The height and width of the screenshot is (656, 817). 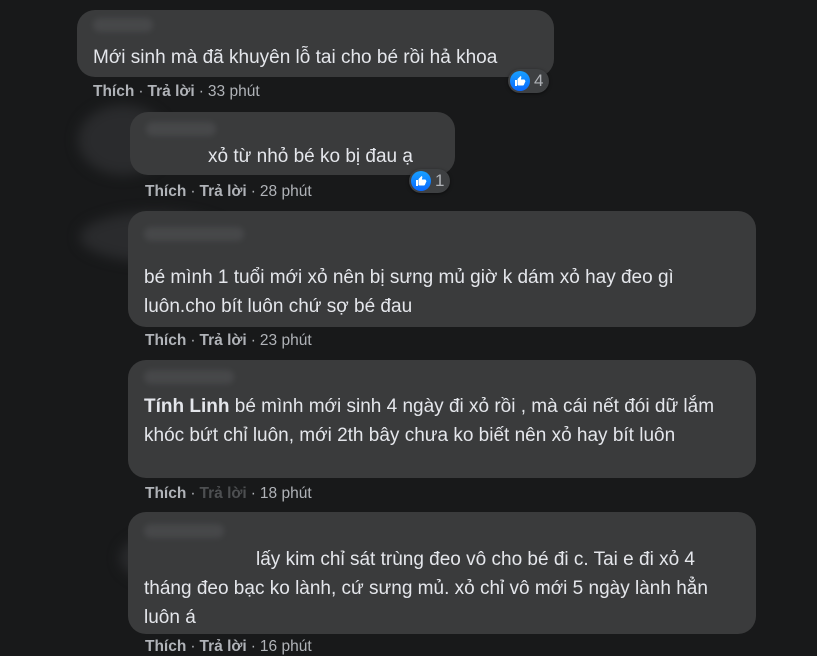 What do you see at coordinates (234, 91) in the screenshot?
I see `comment-timestamp: 33 phút` at bounding box center [234, 91].